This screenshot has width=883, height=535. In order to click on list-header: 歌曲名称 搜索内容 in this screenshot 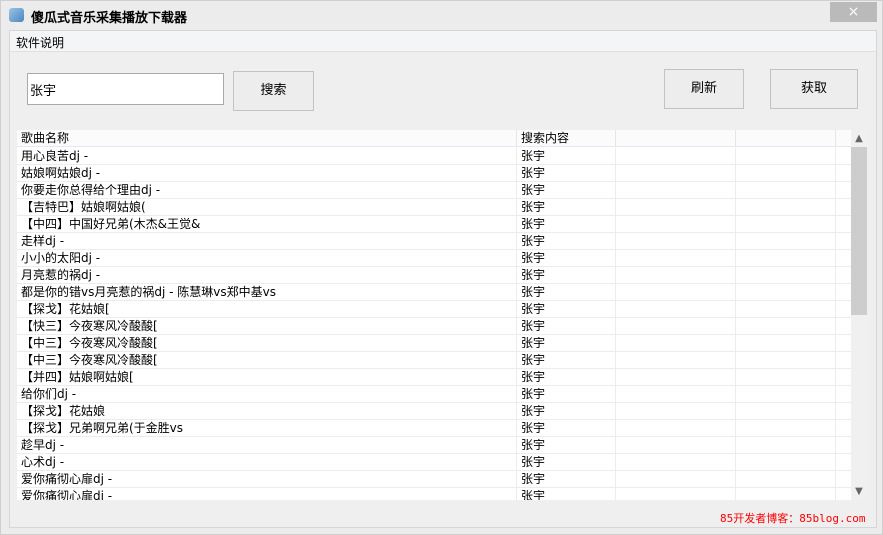, I will do `click(434, 138)`.